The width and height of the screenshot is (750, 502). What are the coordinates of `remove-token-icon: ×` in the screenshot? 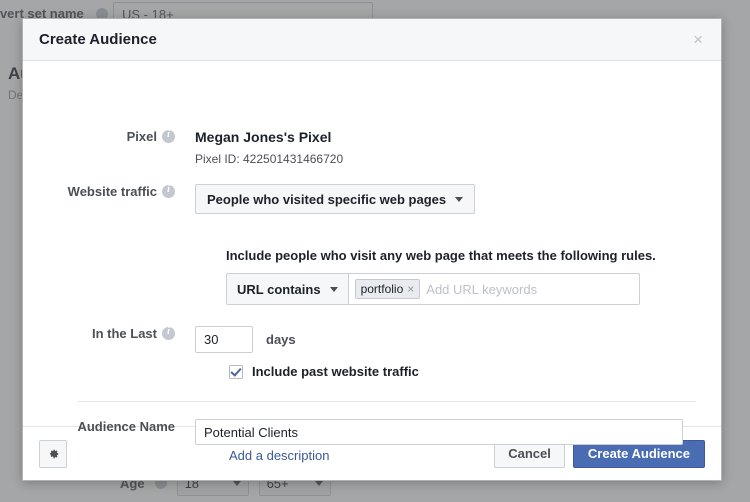 It's located at (410, 289).